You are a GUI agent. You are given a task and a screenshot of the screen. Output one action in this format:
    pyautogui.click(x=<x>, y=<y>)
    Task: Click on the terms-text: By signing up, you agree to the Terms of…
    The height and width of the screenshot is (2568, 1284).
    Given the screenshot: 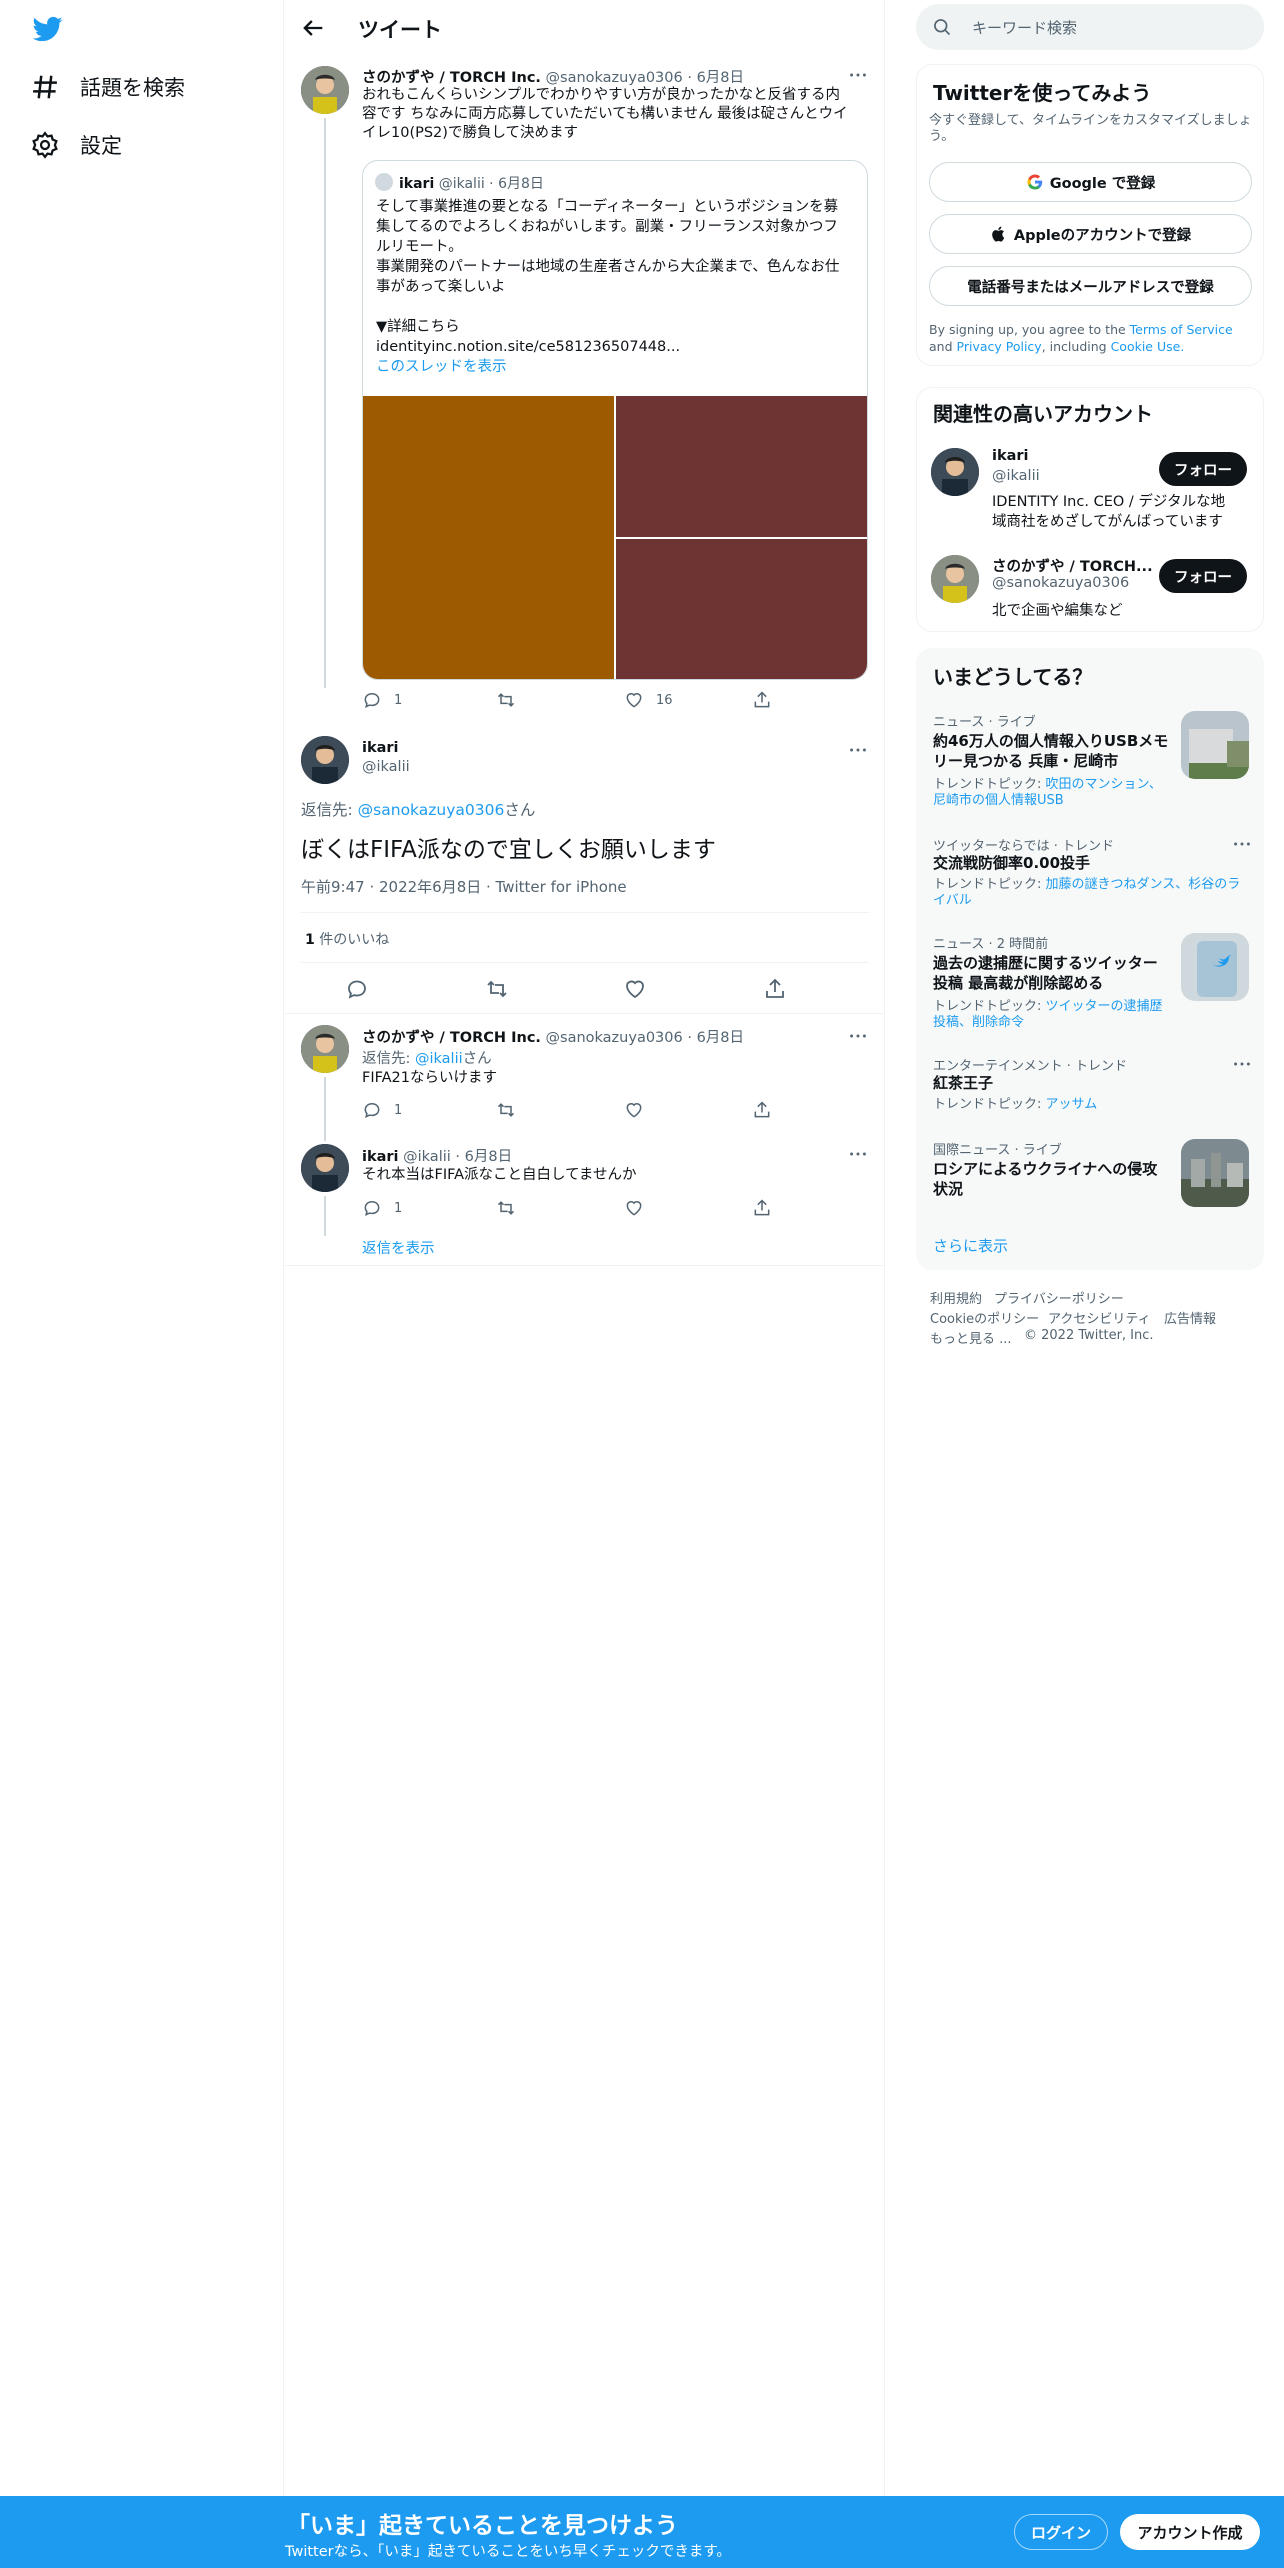 What is the action you would take?
    pyautogui.click(x=1092, y=338)
    